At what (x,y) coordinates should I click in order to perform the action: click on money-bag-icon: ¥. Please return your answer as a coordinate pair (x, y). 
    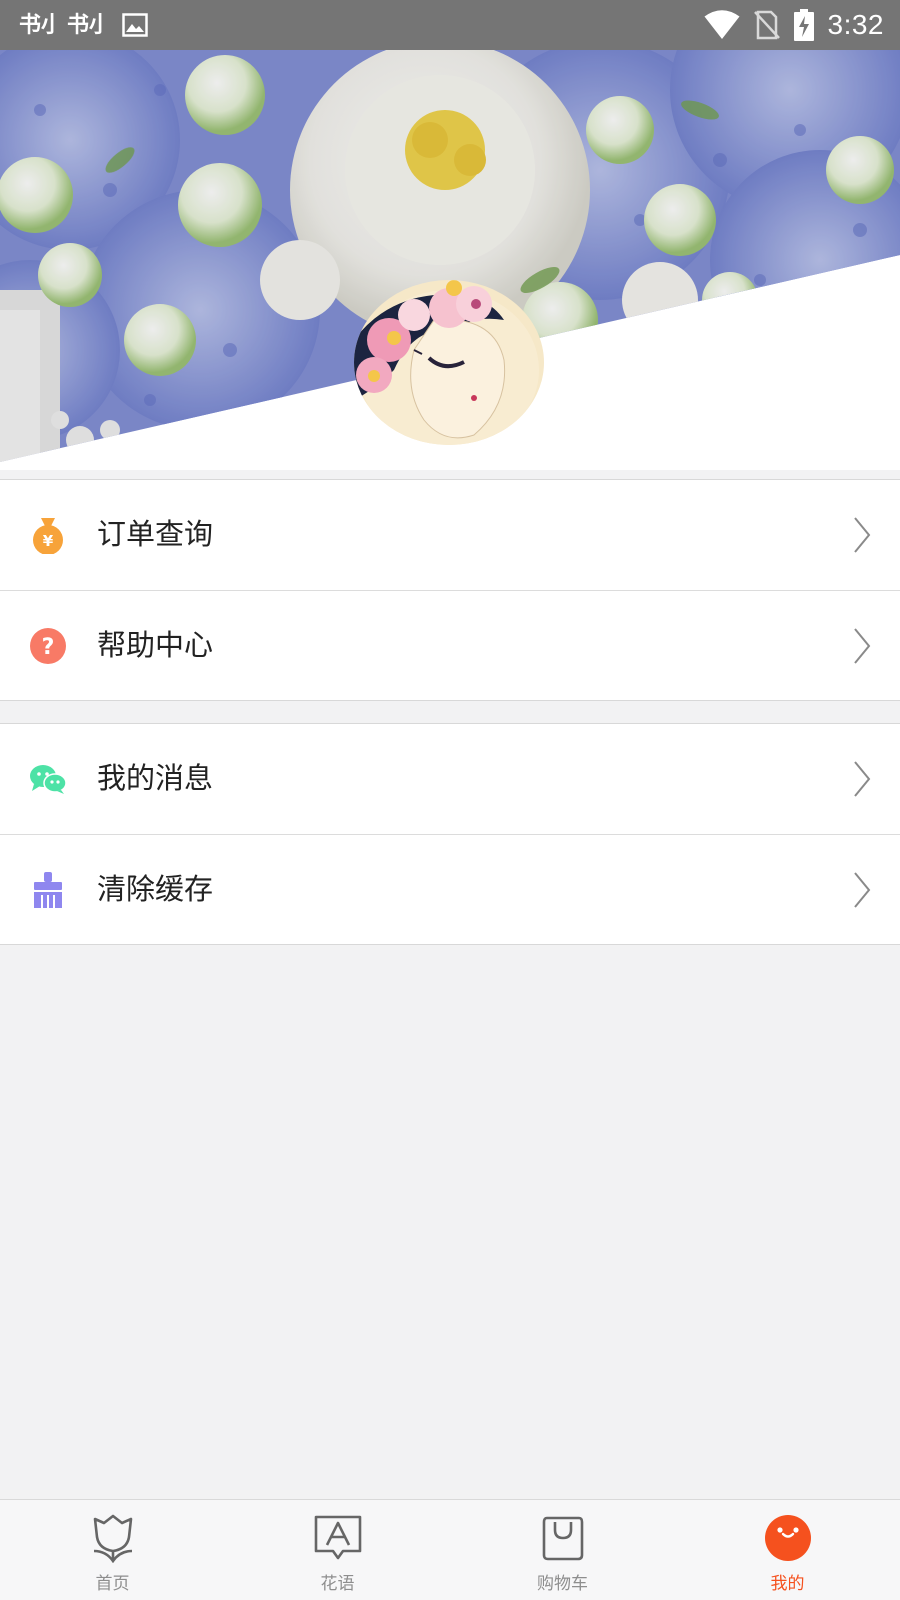
    Looking at the image, I should click on (48, 535).